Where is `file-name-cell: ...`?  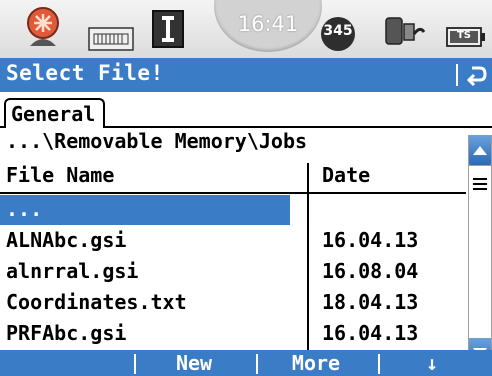 file-name-cell: ... is located at coordinates (24, 209).